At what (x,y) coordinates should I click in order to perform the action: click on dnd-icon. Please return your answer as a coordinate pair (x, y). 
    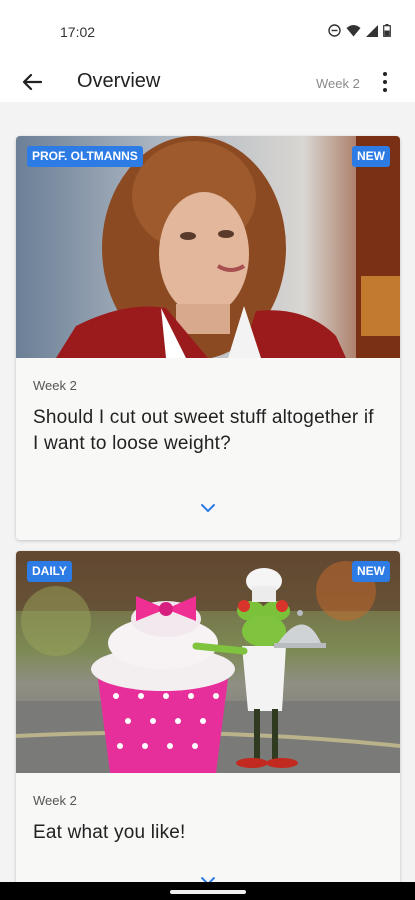
    Looking at the image, I should click on (334, 32).